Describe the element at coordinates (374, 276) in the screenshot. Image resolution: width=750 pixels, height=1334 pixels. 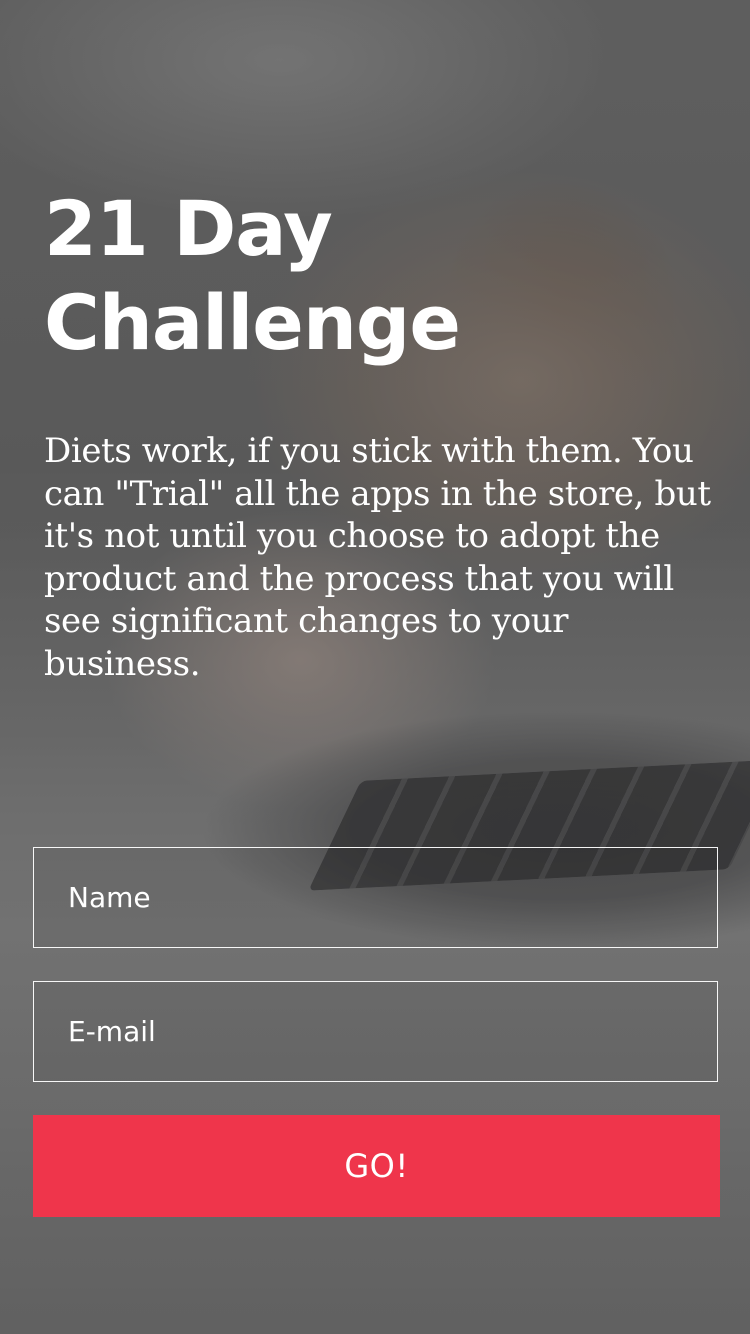
I see `page-title: 21 Day Challenge` at that location.